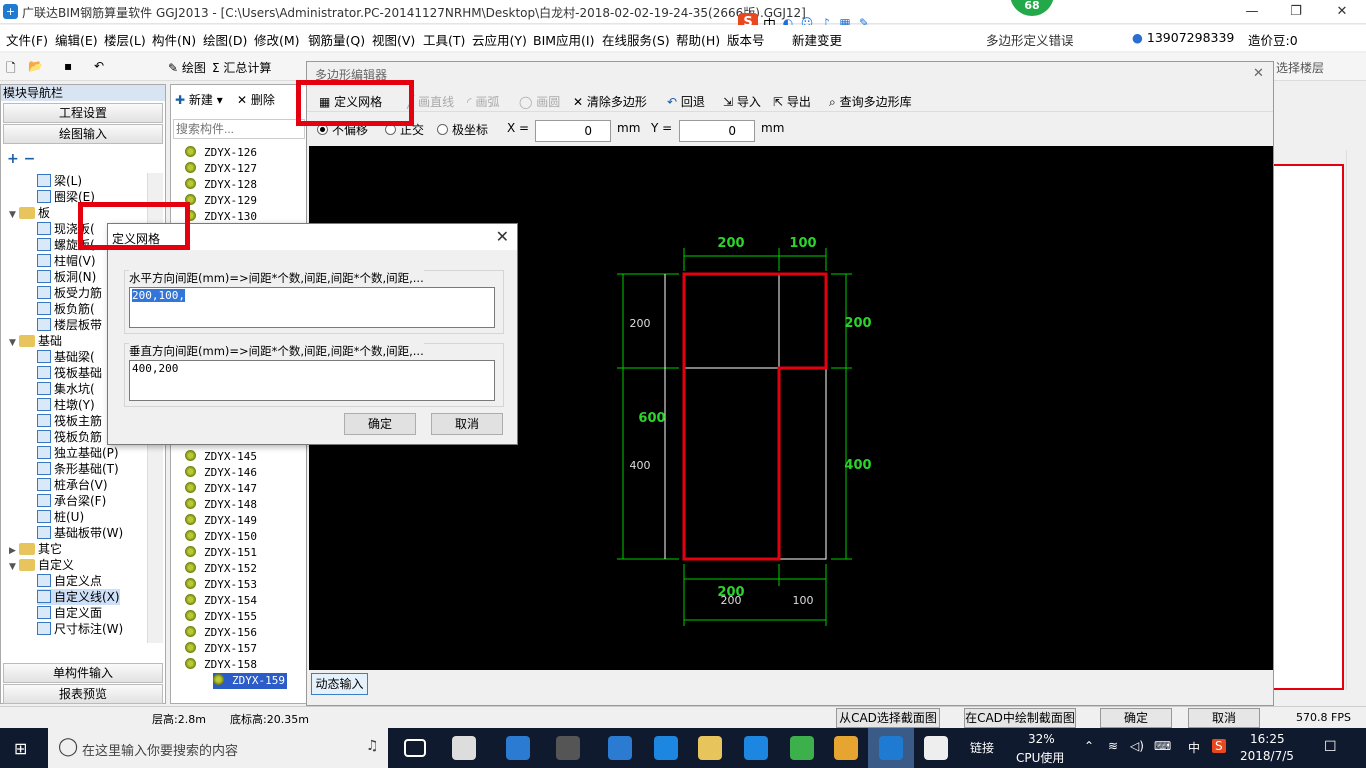 This screenshot has height=768, width=1366. What do you see at coordinates (1183, 37) in the screenshot?
I see `user-account: ● 13907298339` at bounding box center [1183, 37].